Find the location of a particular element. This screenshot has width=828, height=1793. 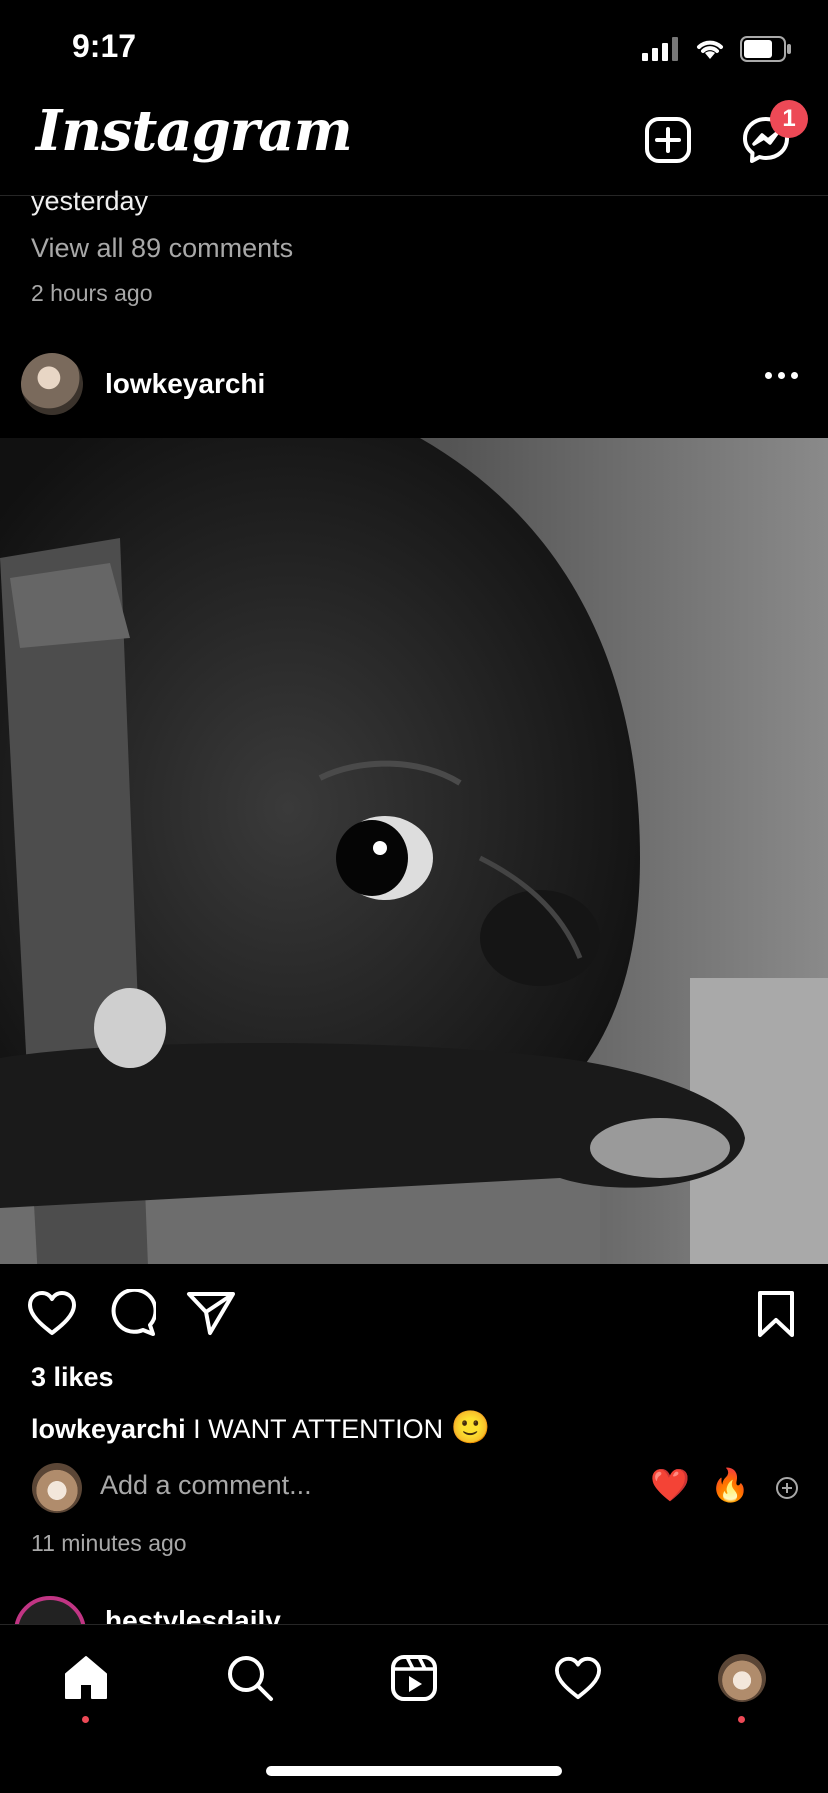

more-icon is located at coordinates (768, 375).